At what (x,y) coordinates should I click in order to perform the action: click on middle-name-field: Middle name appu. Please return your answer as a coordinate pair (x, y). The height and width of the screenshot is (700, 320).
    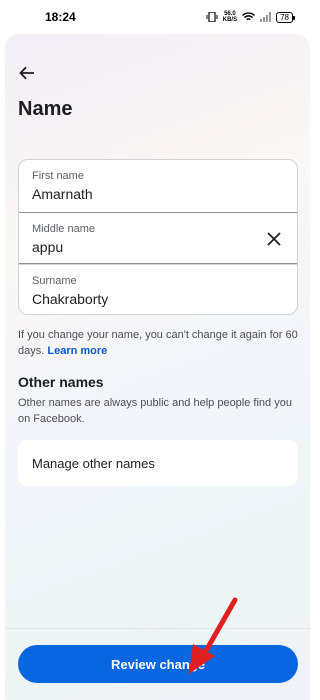
    Looking at the image, I should click on (158, 238).